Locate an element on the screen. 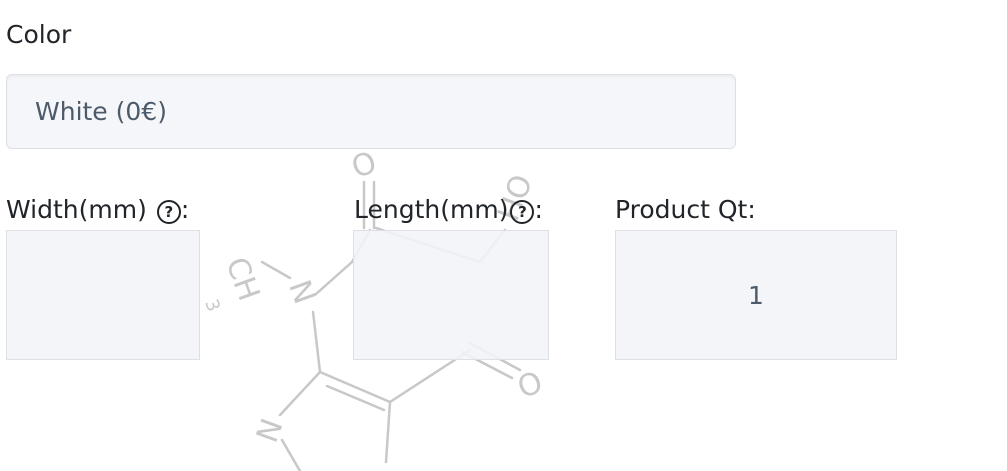  watermark-atom-o-top: O is located at coordinates (364, 165).